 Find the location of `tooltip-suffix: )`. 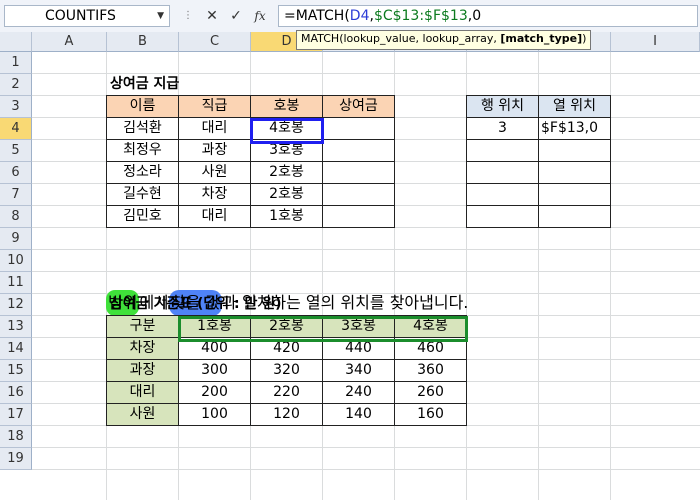

tooltip-suffix: ) is located at coordinates (584, 38).